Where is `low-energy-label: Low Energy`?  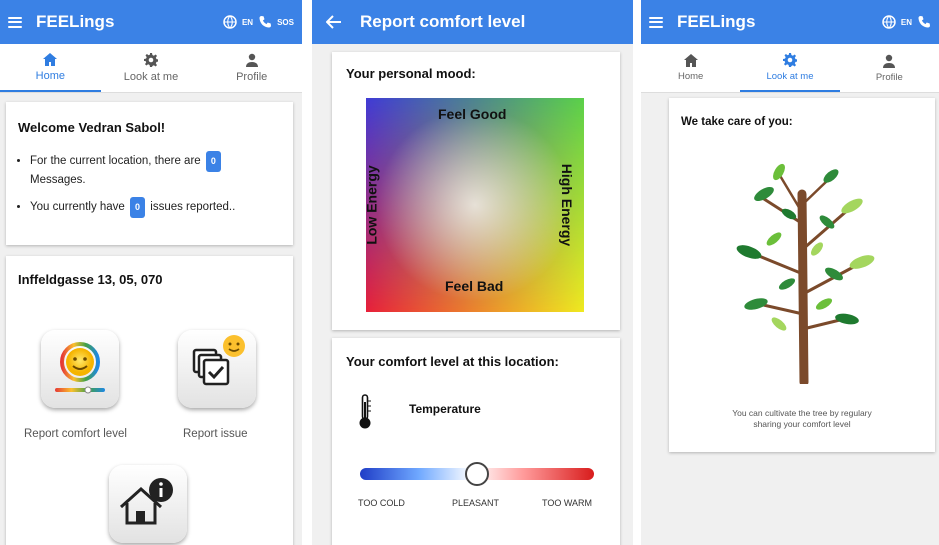
low-energy-label: Low Energy is located at coordinates (373, 205).